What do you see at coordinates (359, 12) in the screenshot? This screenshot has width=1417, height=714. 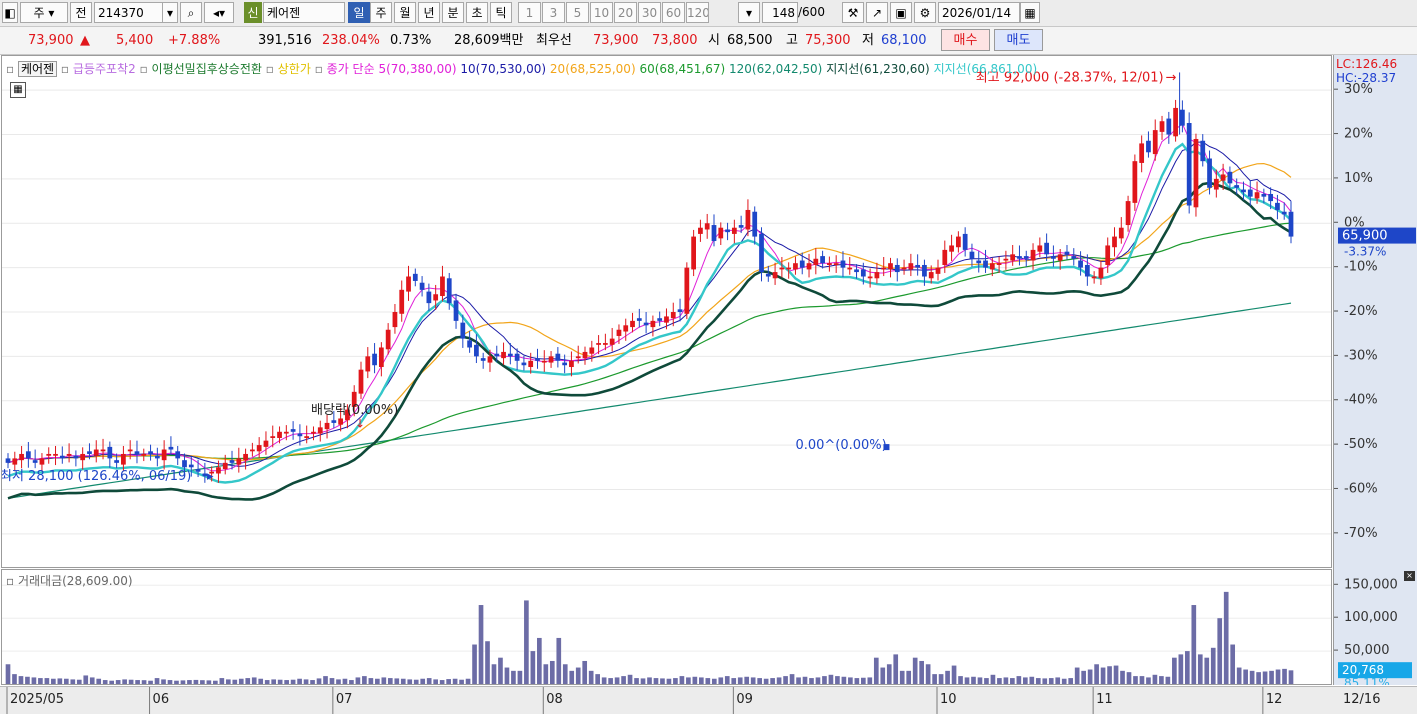 I see `period-button-0: 일` at bounding box center [359, 12].